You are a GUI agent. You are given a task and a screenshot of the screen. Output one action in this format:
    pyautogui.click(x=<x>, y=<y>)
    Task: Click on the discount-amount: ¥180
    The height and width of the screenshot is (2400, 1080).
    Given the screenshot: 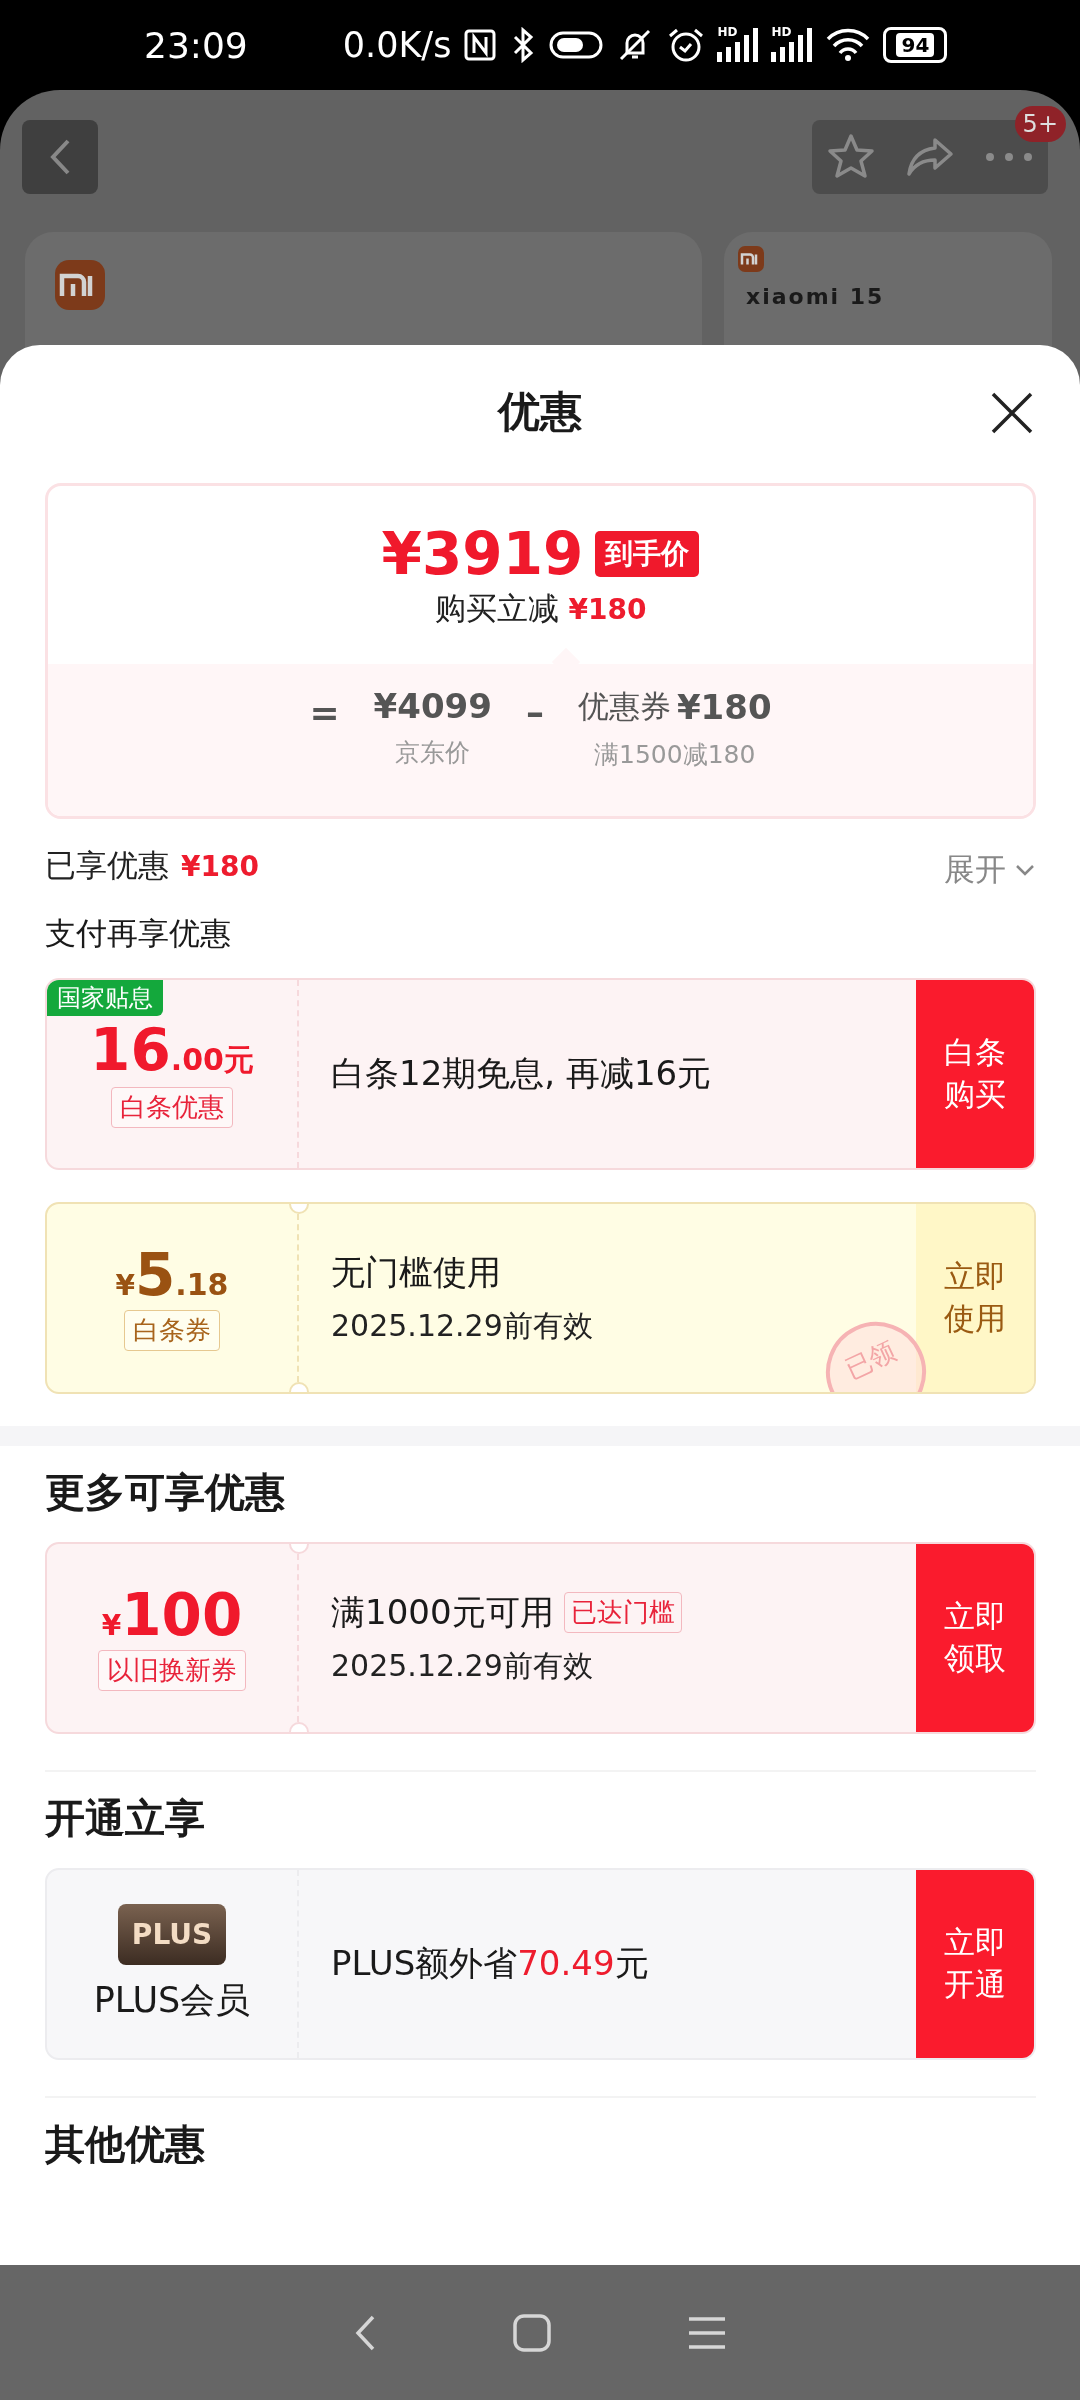 What is the action you would take?
    pyautogui.click(x=607, y=609)
    